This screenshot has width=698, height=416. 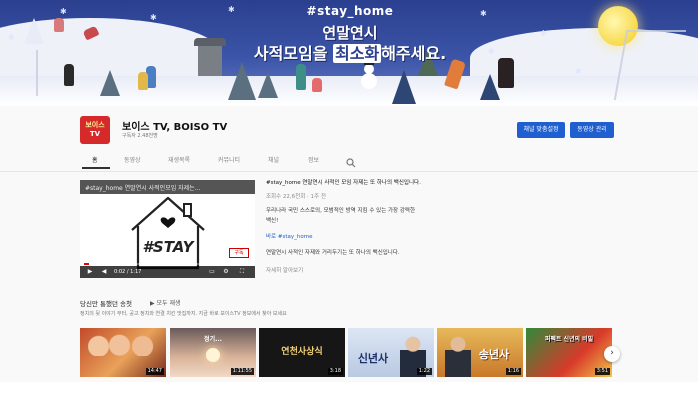 I want to click on search-icon, so click(x=351, y=160).